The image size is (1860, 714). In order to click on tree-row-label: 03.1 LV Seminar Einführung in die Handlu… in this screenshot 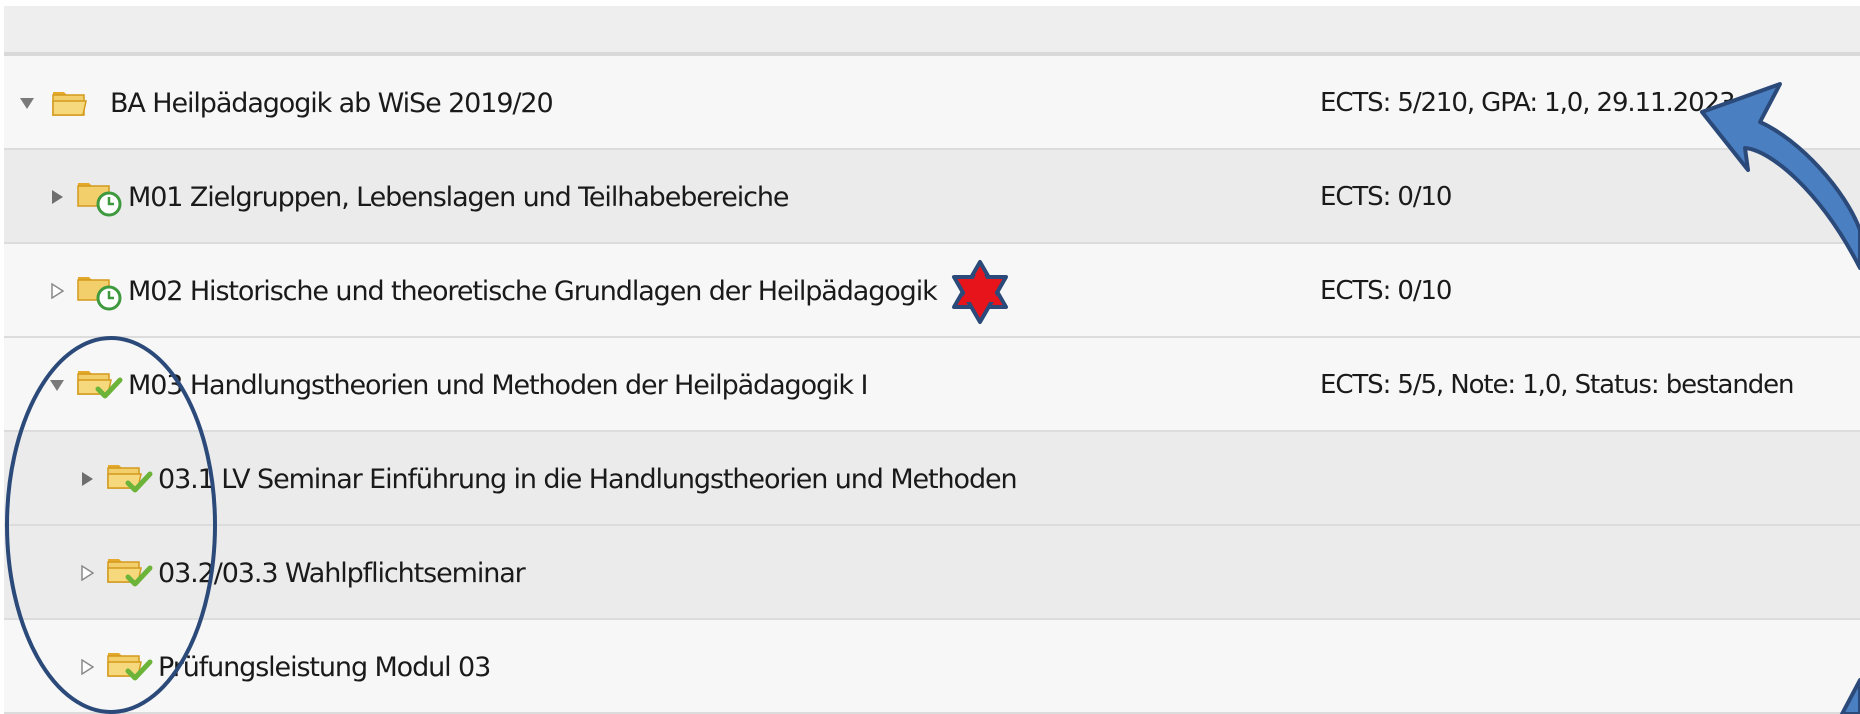, I will do `click(588, 479)`.